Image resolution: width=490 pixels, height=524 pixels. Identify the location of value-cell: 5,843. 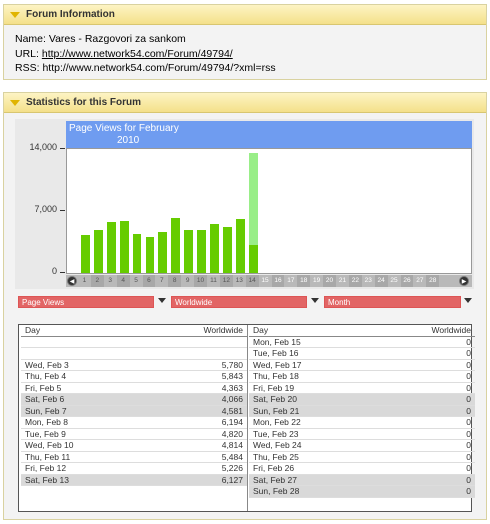
(232, 376).